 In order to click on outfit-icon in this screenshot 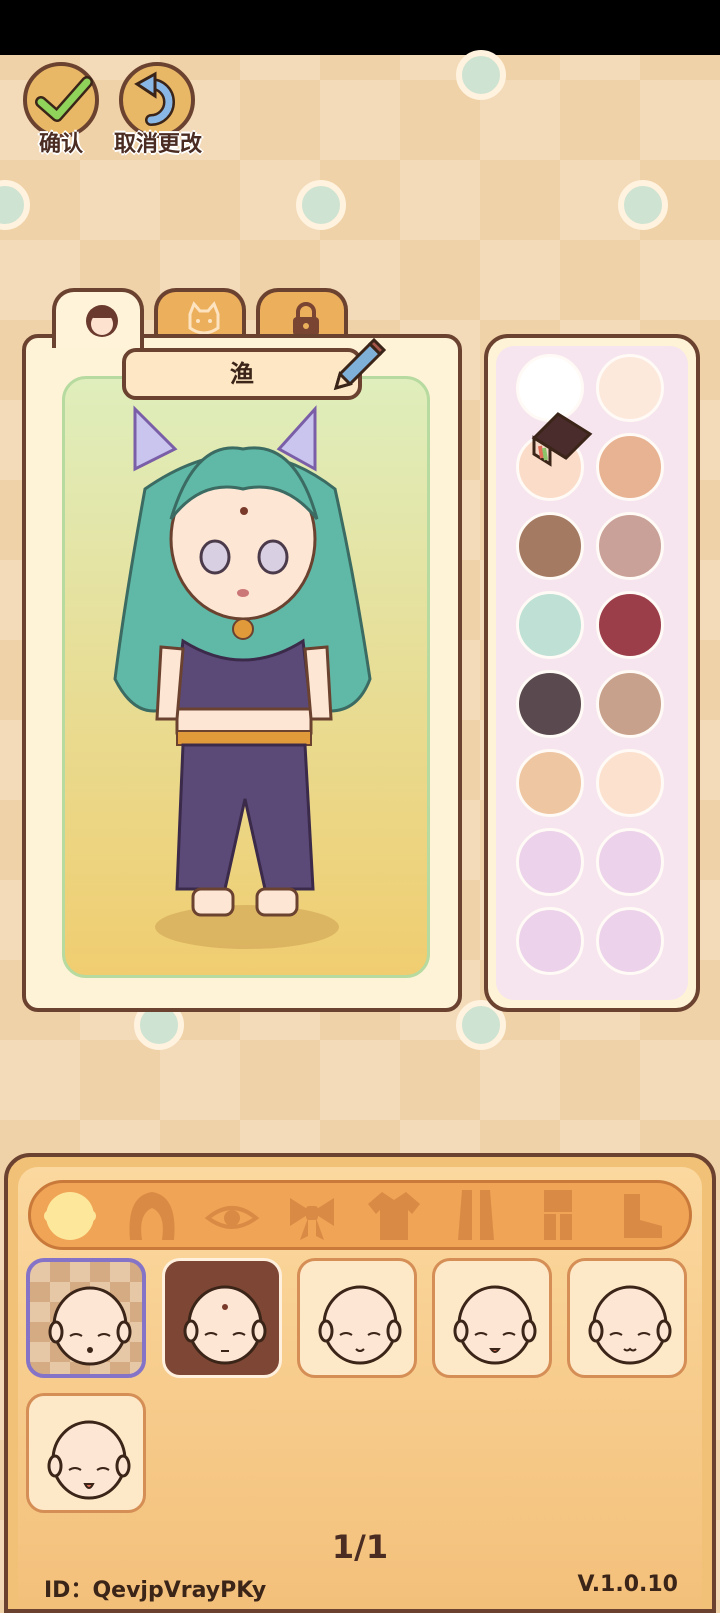, I will do `click(558, 1215)`.